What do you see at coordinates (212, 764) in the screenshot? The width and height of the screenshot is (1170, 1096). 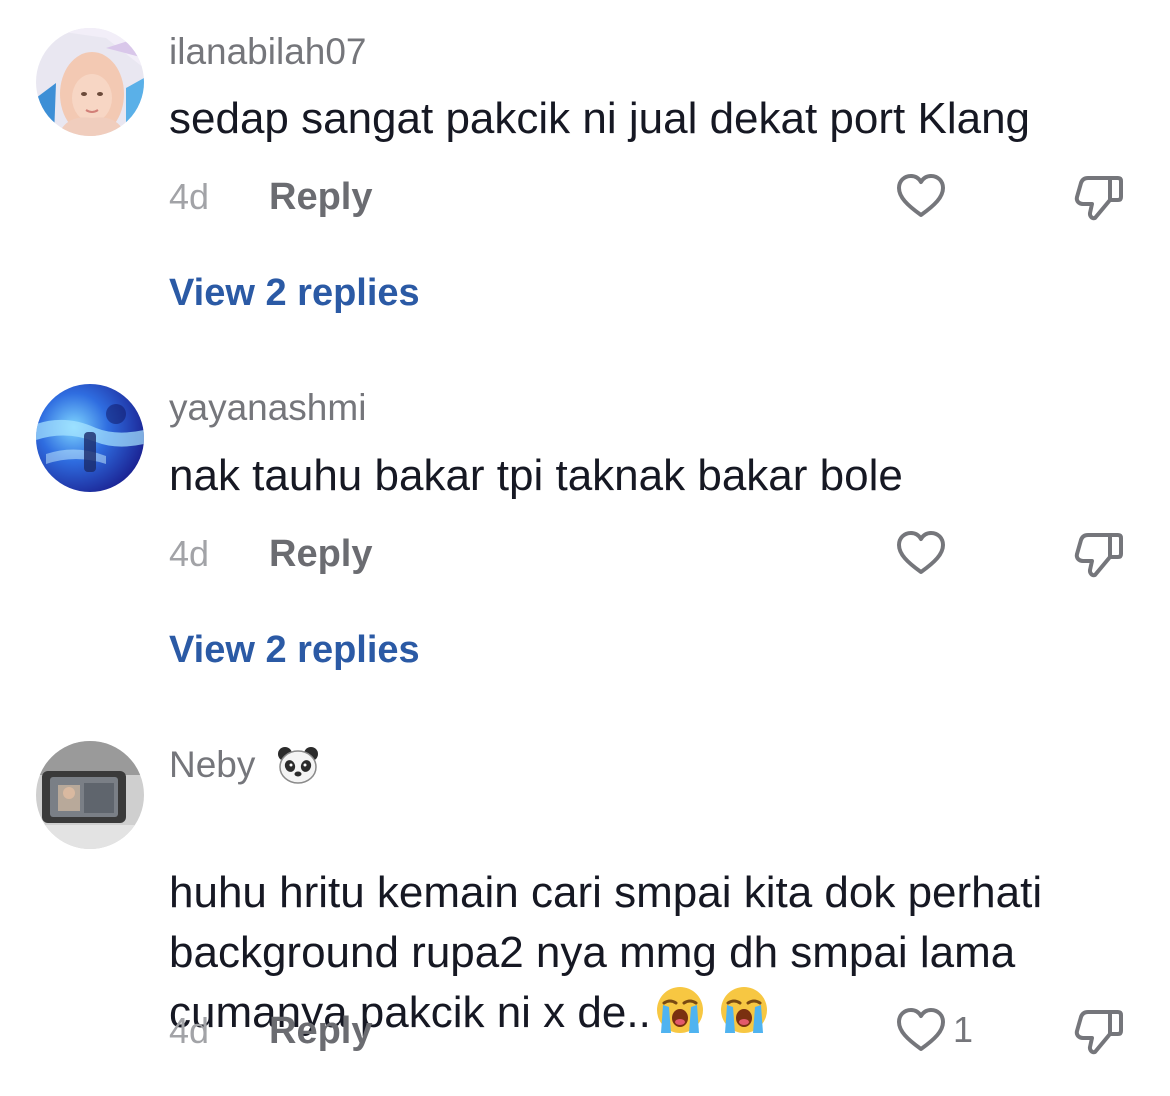 I see `username-text: Neby` at bounding box center [212, 764].